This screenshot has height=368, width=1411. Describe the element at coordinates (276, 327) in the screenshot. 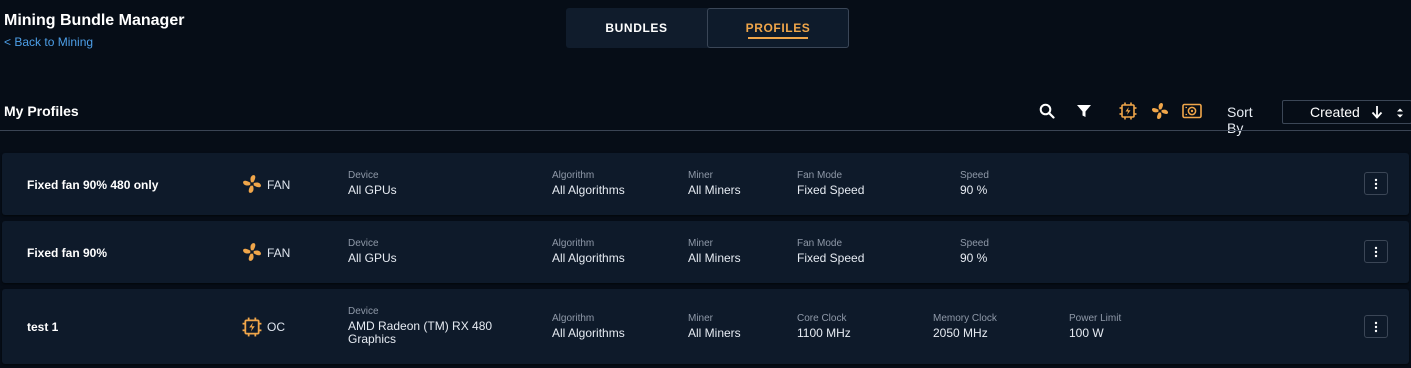

I see `profile-type-label: OC` at that location.